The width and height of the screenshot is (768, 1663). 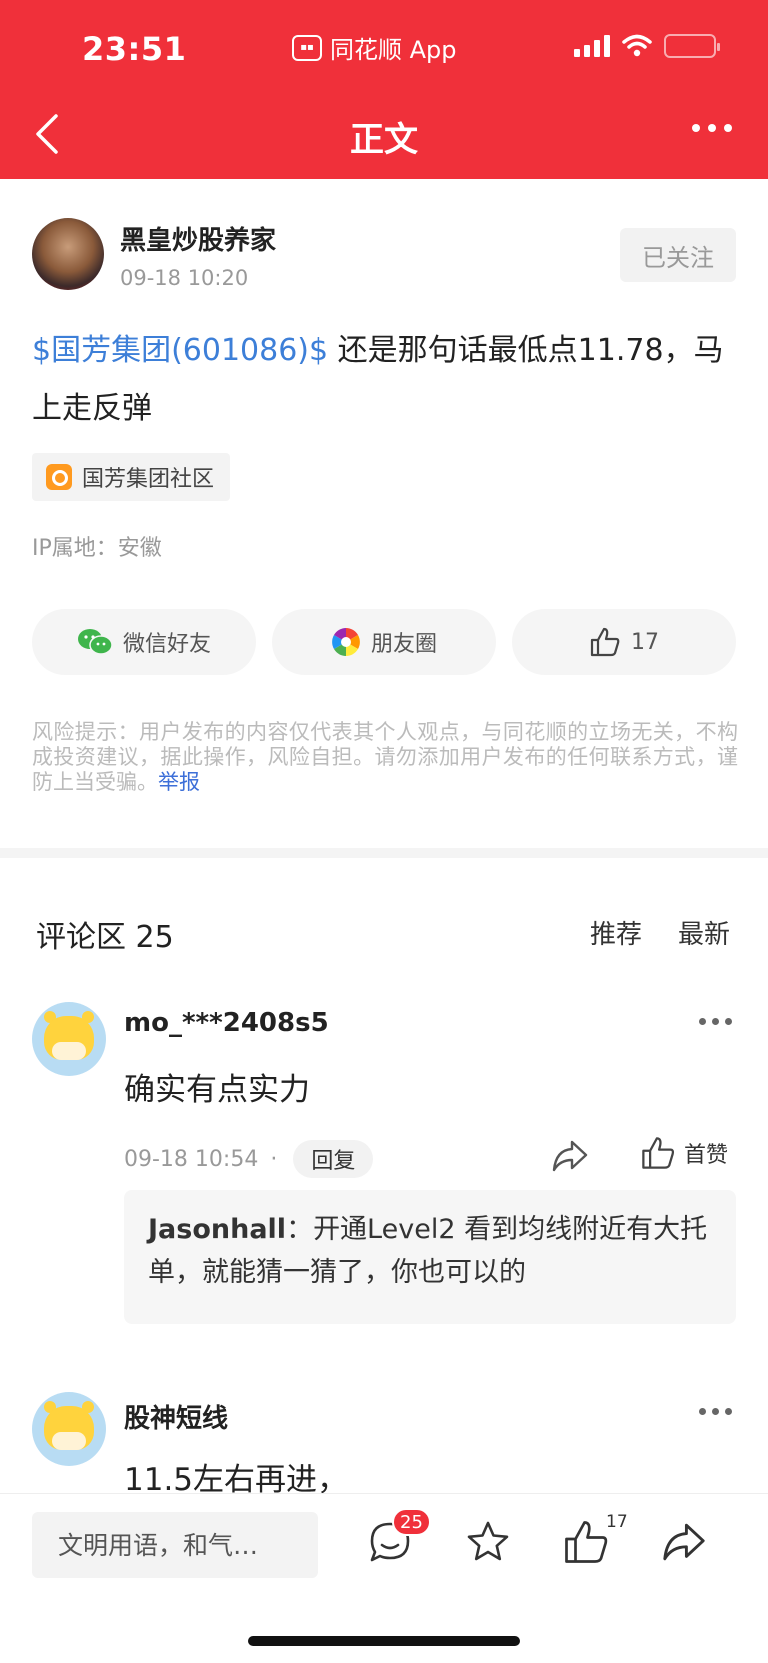 I want to click on status-app-indicator: ▪▪ 同花顺 App, so click(x=374, y=47).